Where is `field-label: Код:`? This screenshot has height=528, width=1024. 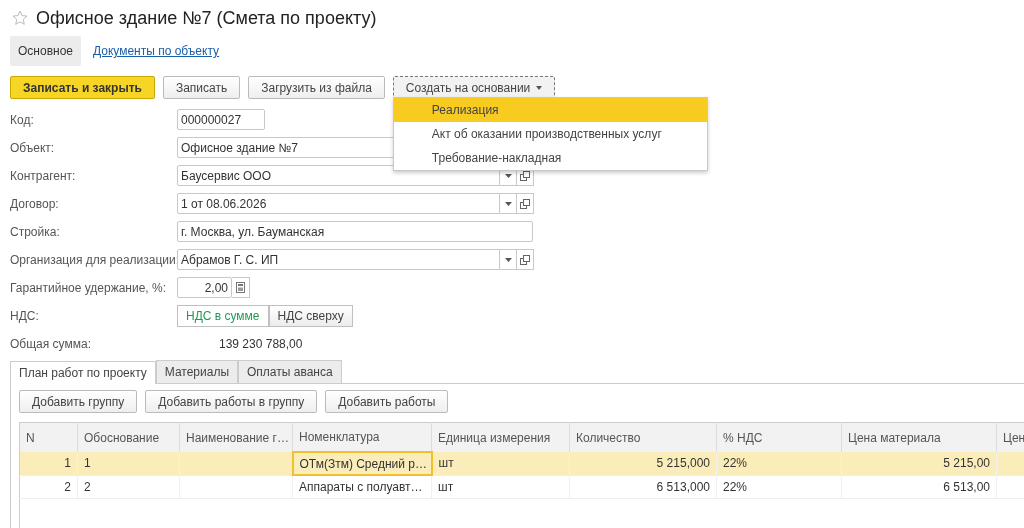
field-label: Код: is located at coordinates (22, 119).